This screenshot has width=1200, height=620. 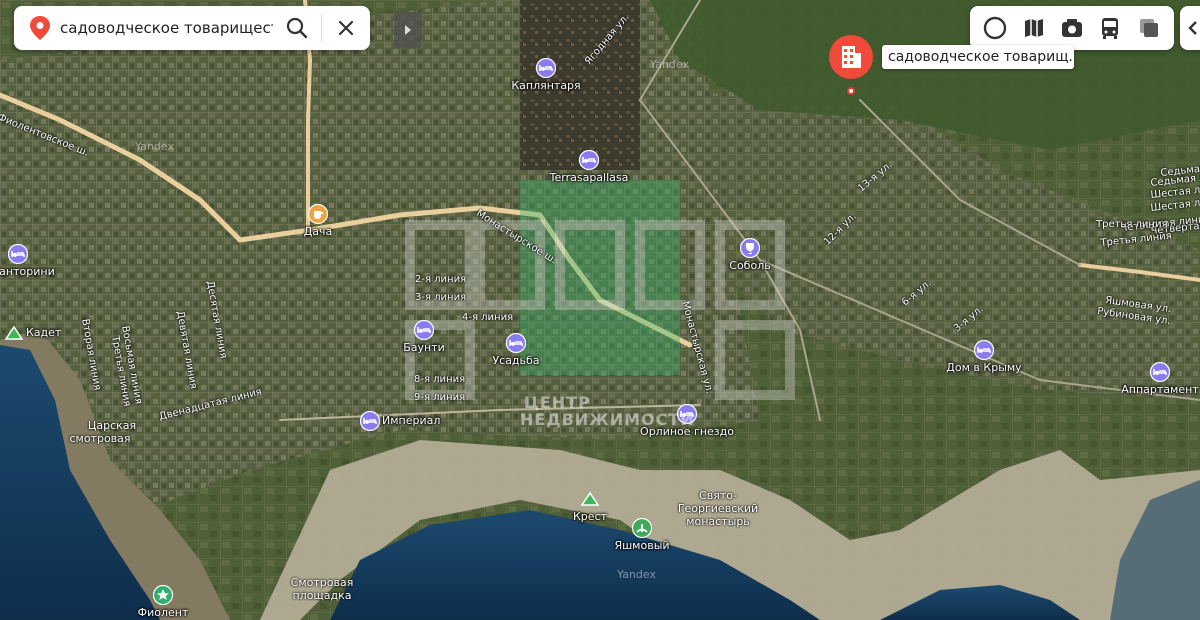 What do you see at coordinates (589, 177) in the screenshot?
I see `poi-label: Terrasapallasa` at bounding box center [589, 177].